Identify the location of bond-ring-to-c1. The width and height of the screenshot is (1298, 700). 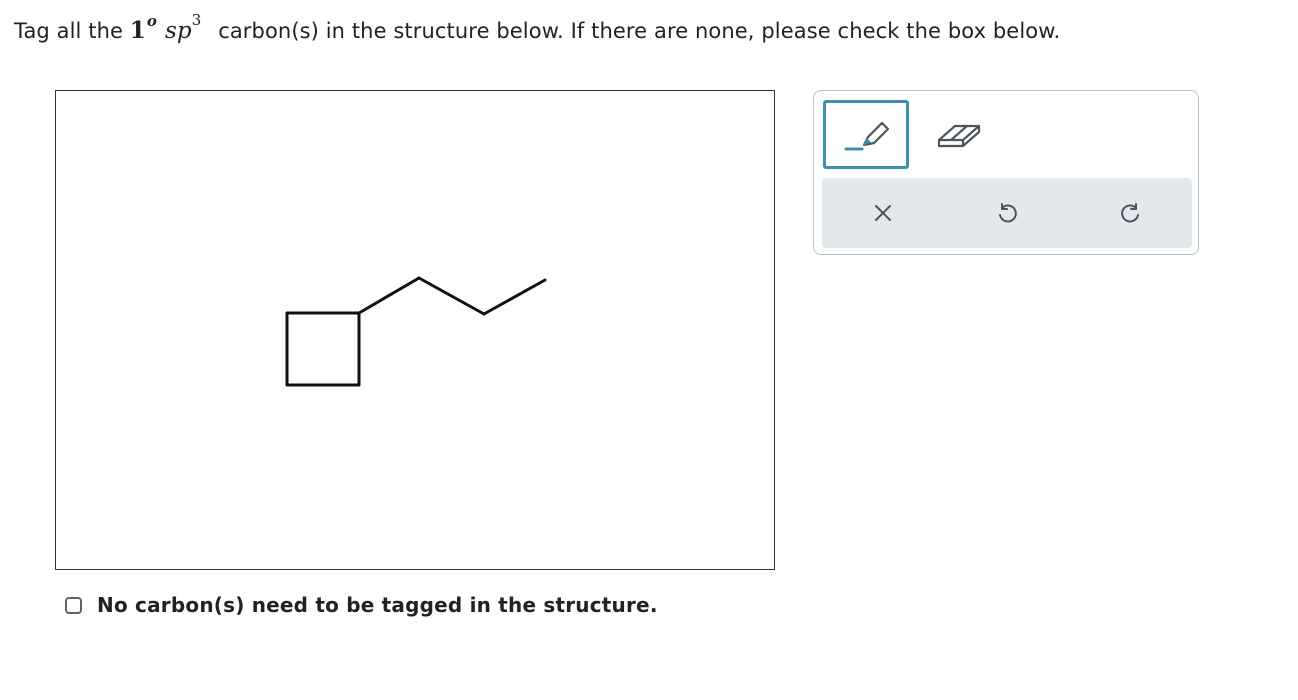
(389, 295).